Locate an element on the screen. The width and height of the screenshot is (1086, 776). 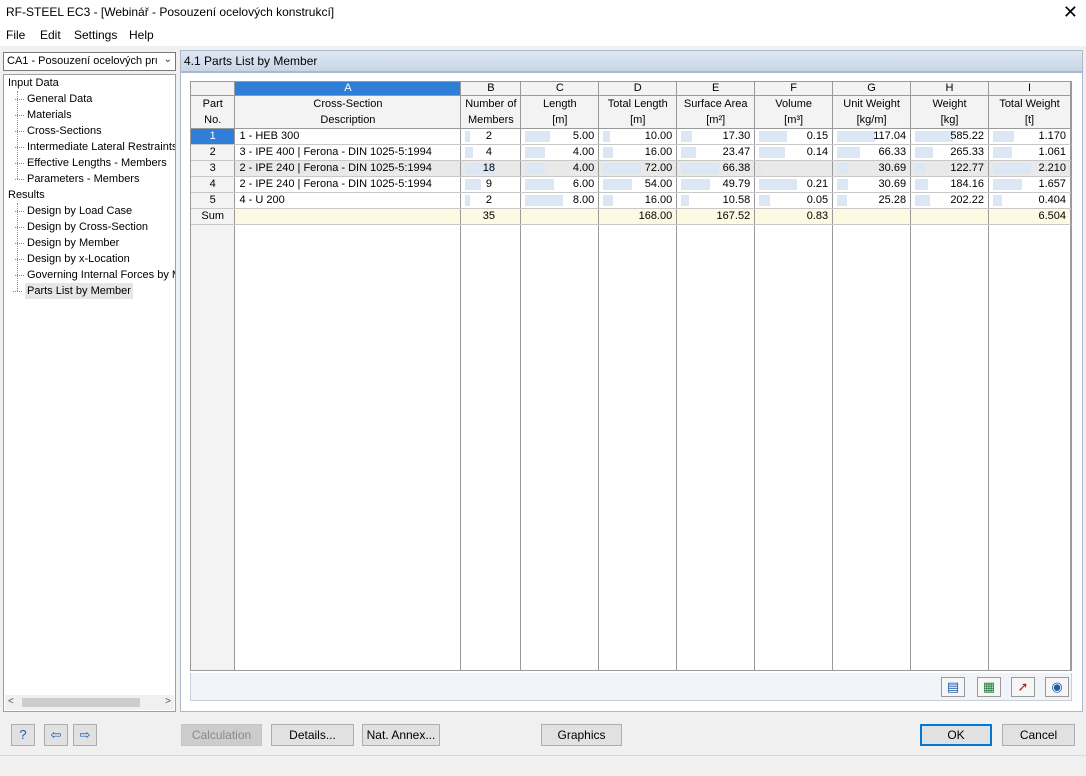
cell-members: 4 is located at coordinates (491, 153).